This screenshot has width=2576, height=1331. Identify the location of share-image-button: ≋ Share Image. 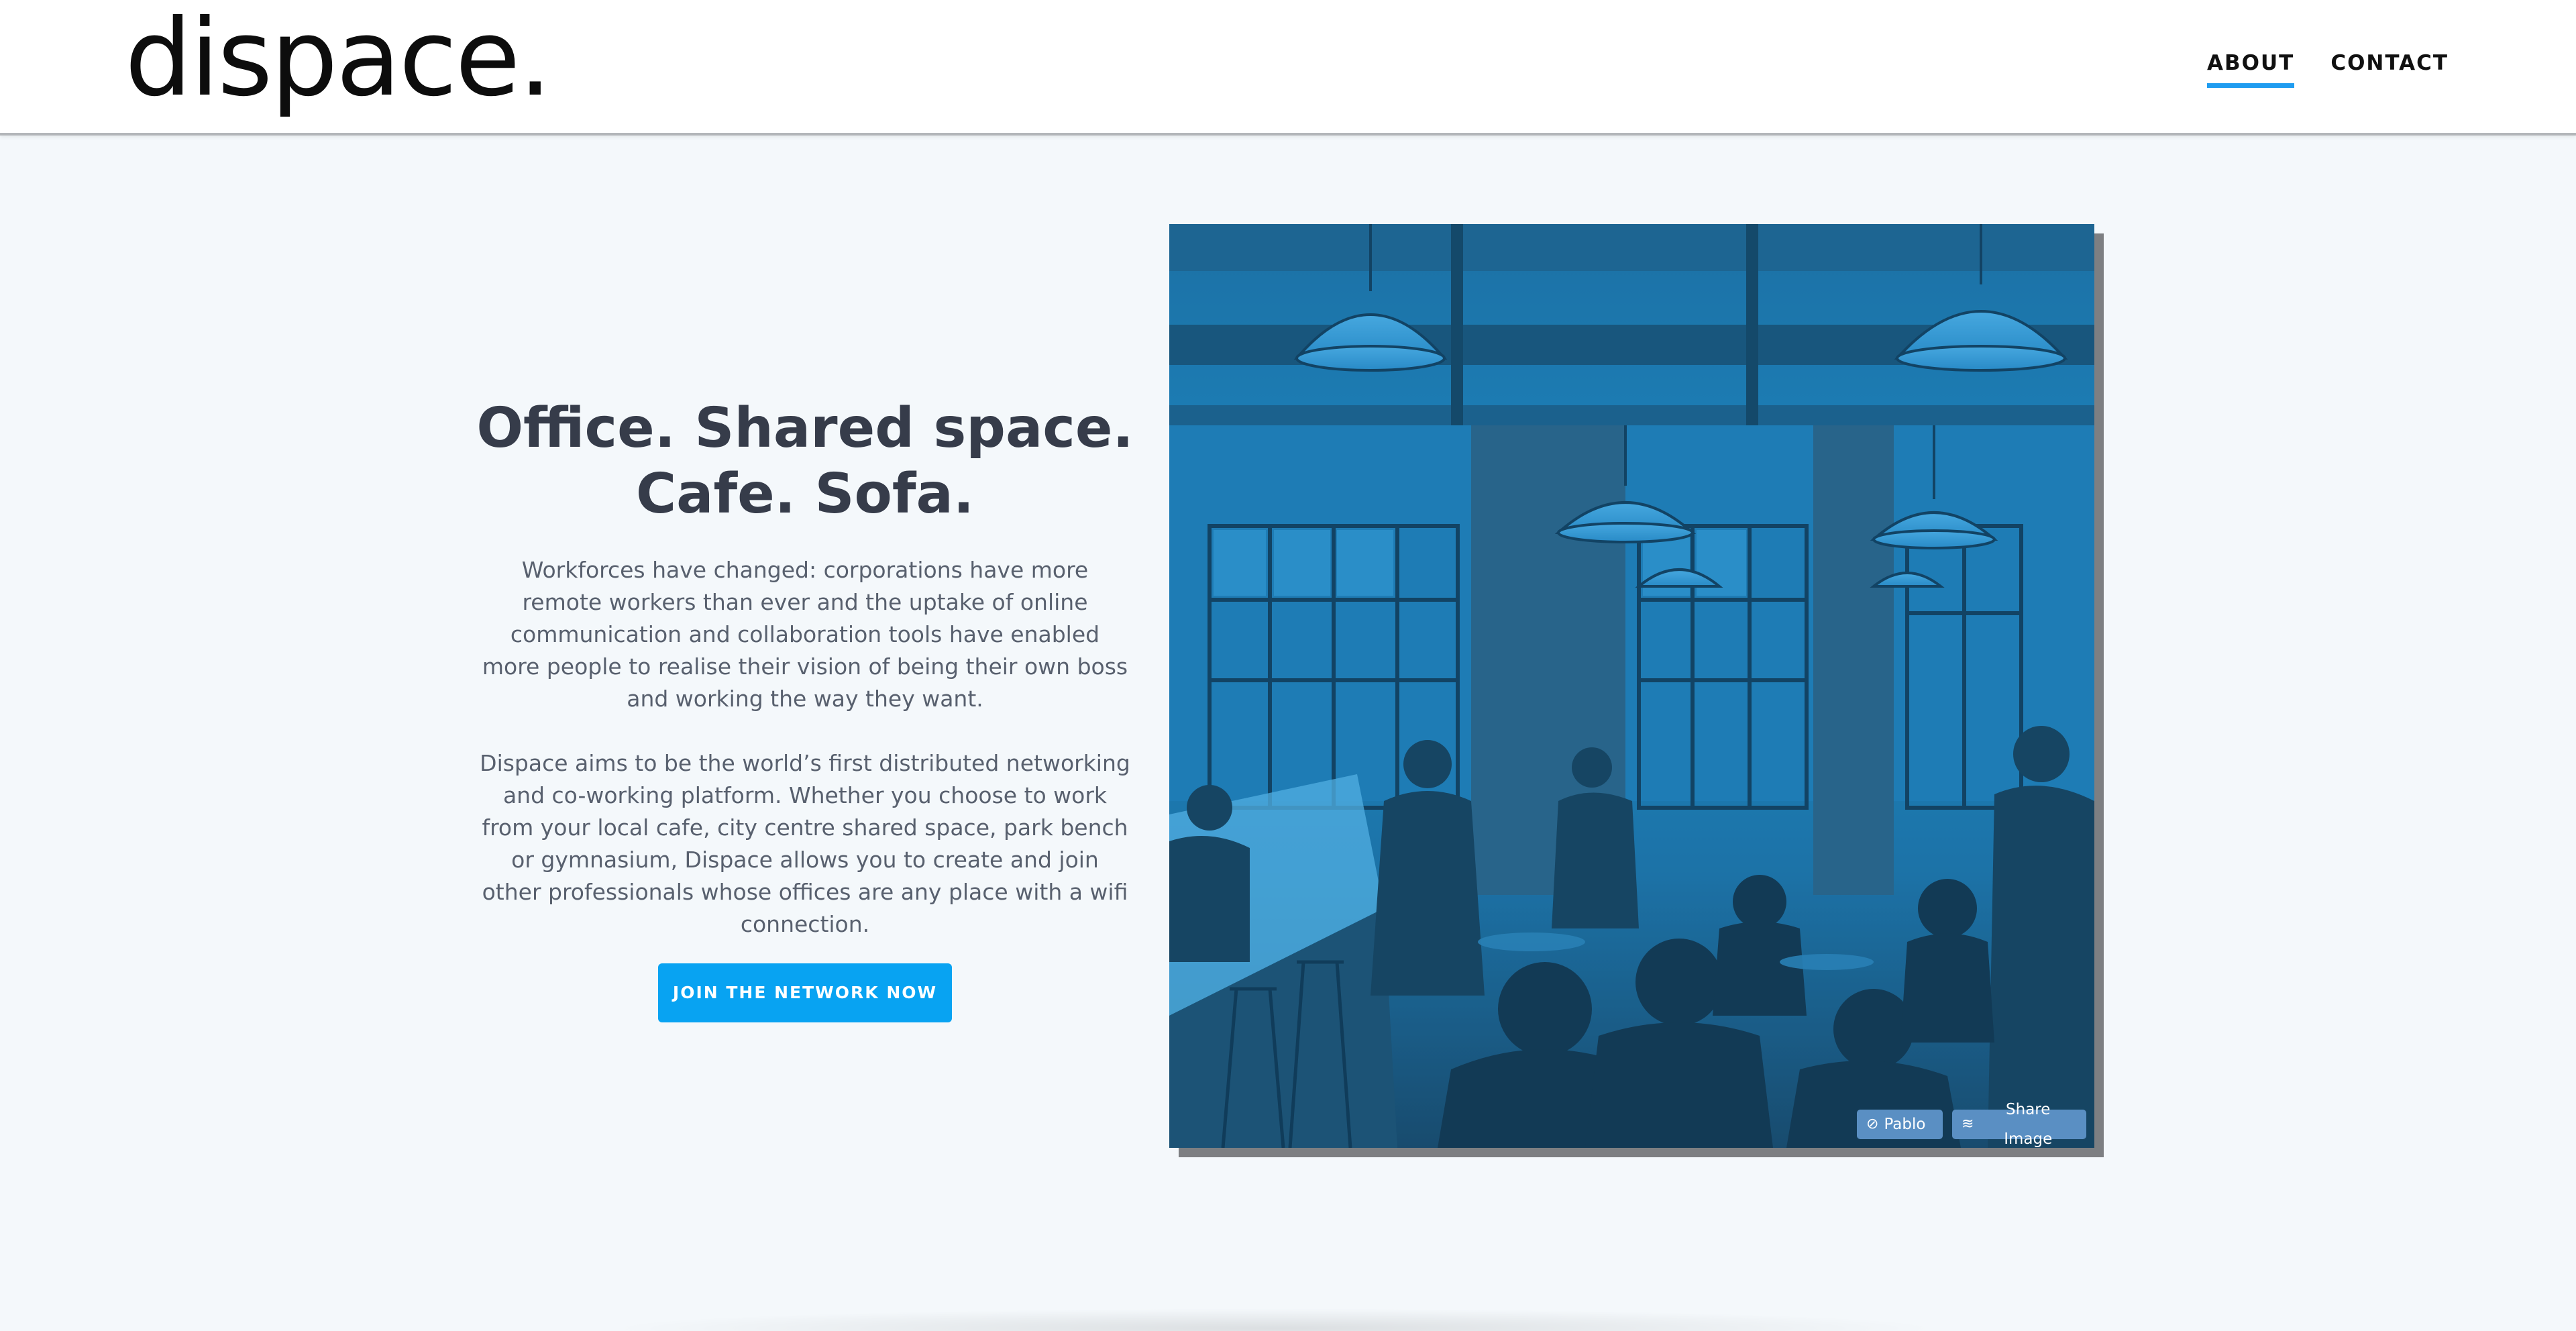
(2019, 1124).